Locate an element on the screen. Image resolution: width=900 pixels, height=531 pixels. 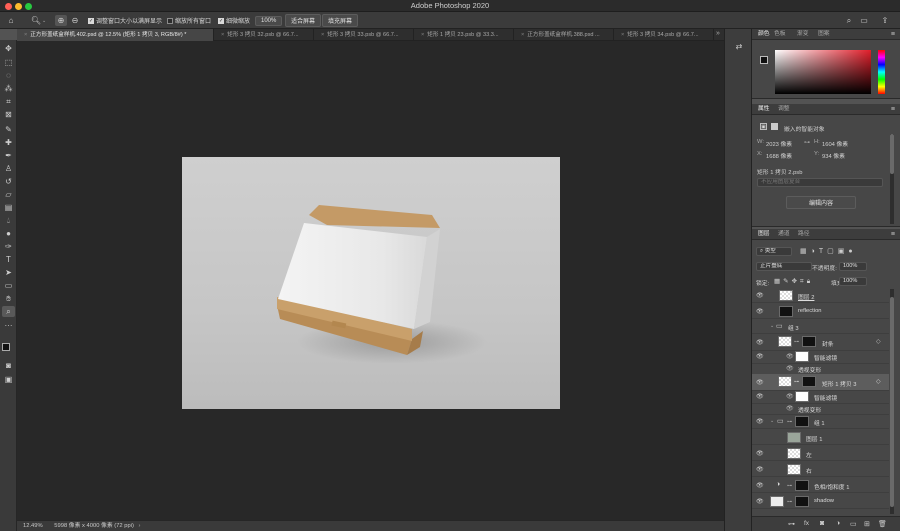
tab-gradients: 渐变 is located at coordinates (803, 34).